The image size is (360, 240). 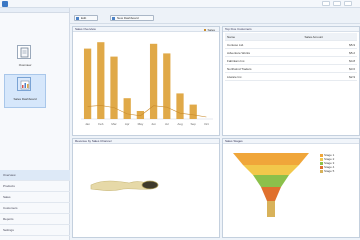 I want to click on region-shape, so click(x=120, y=185).